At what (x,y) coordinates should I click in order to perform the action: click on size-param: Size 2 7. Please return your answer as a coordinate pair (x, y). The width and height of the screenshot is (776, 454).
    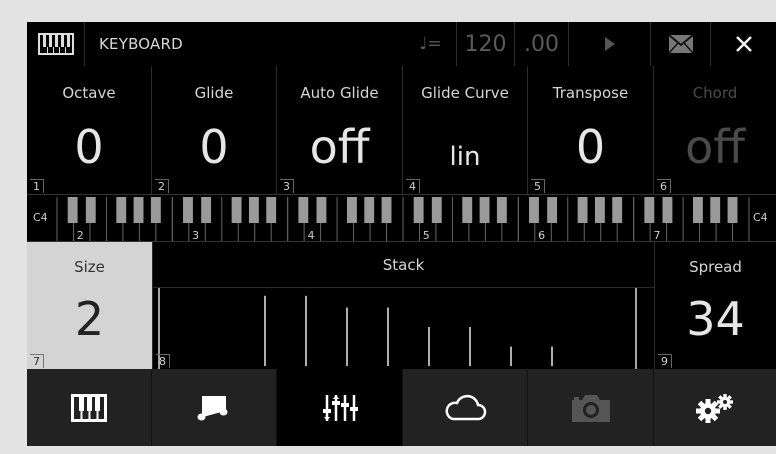
    Looking at the image, I should click on (89, 305).